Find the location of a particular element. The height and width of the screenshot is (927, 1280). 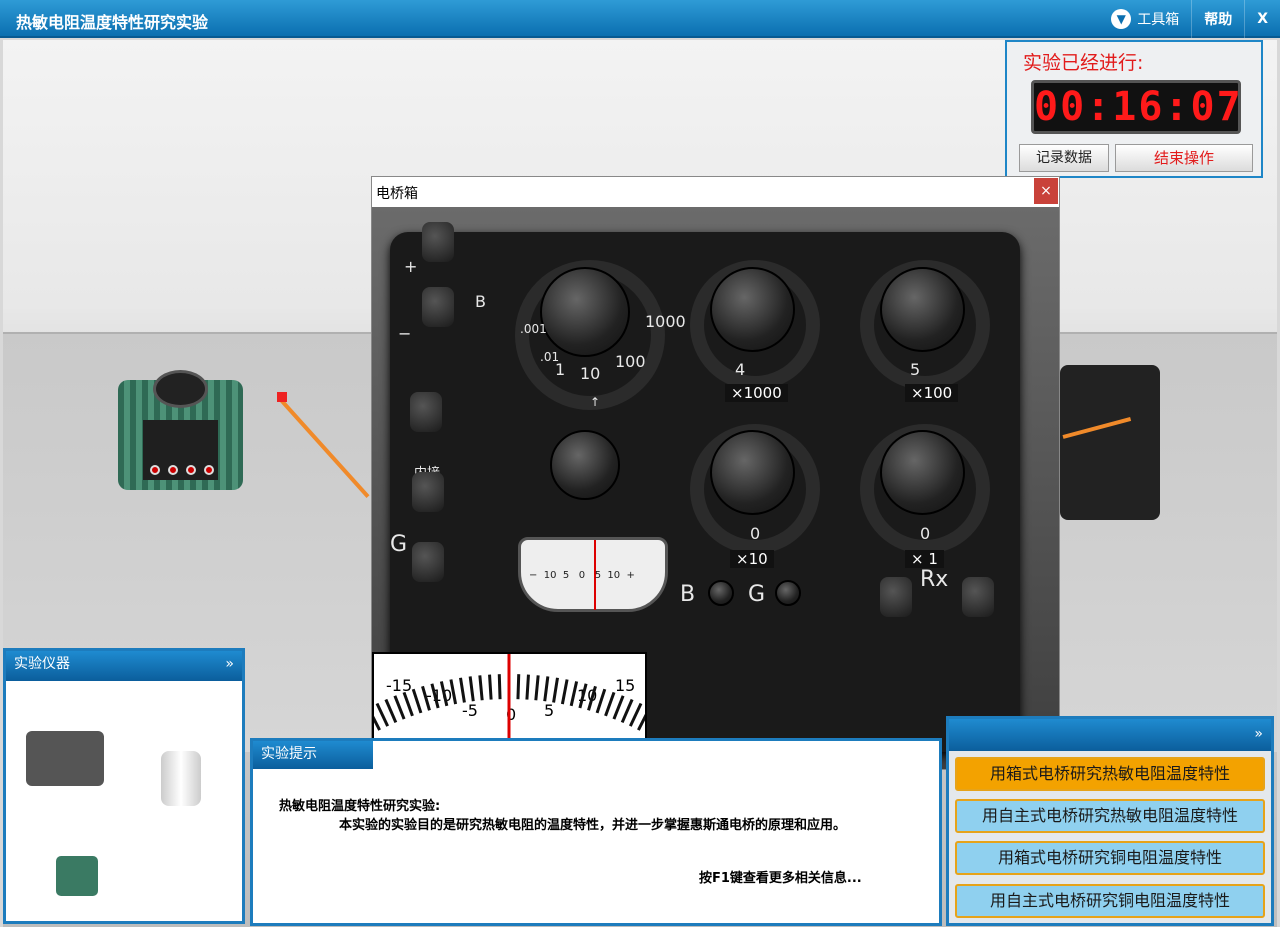

instruments-title: 实验仪器 is located at coordinates (42, 664).